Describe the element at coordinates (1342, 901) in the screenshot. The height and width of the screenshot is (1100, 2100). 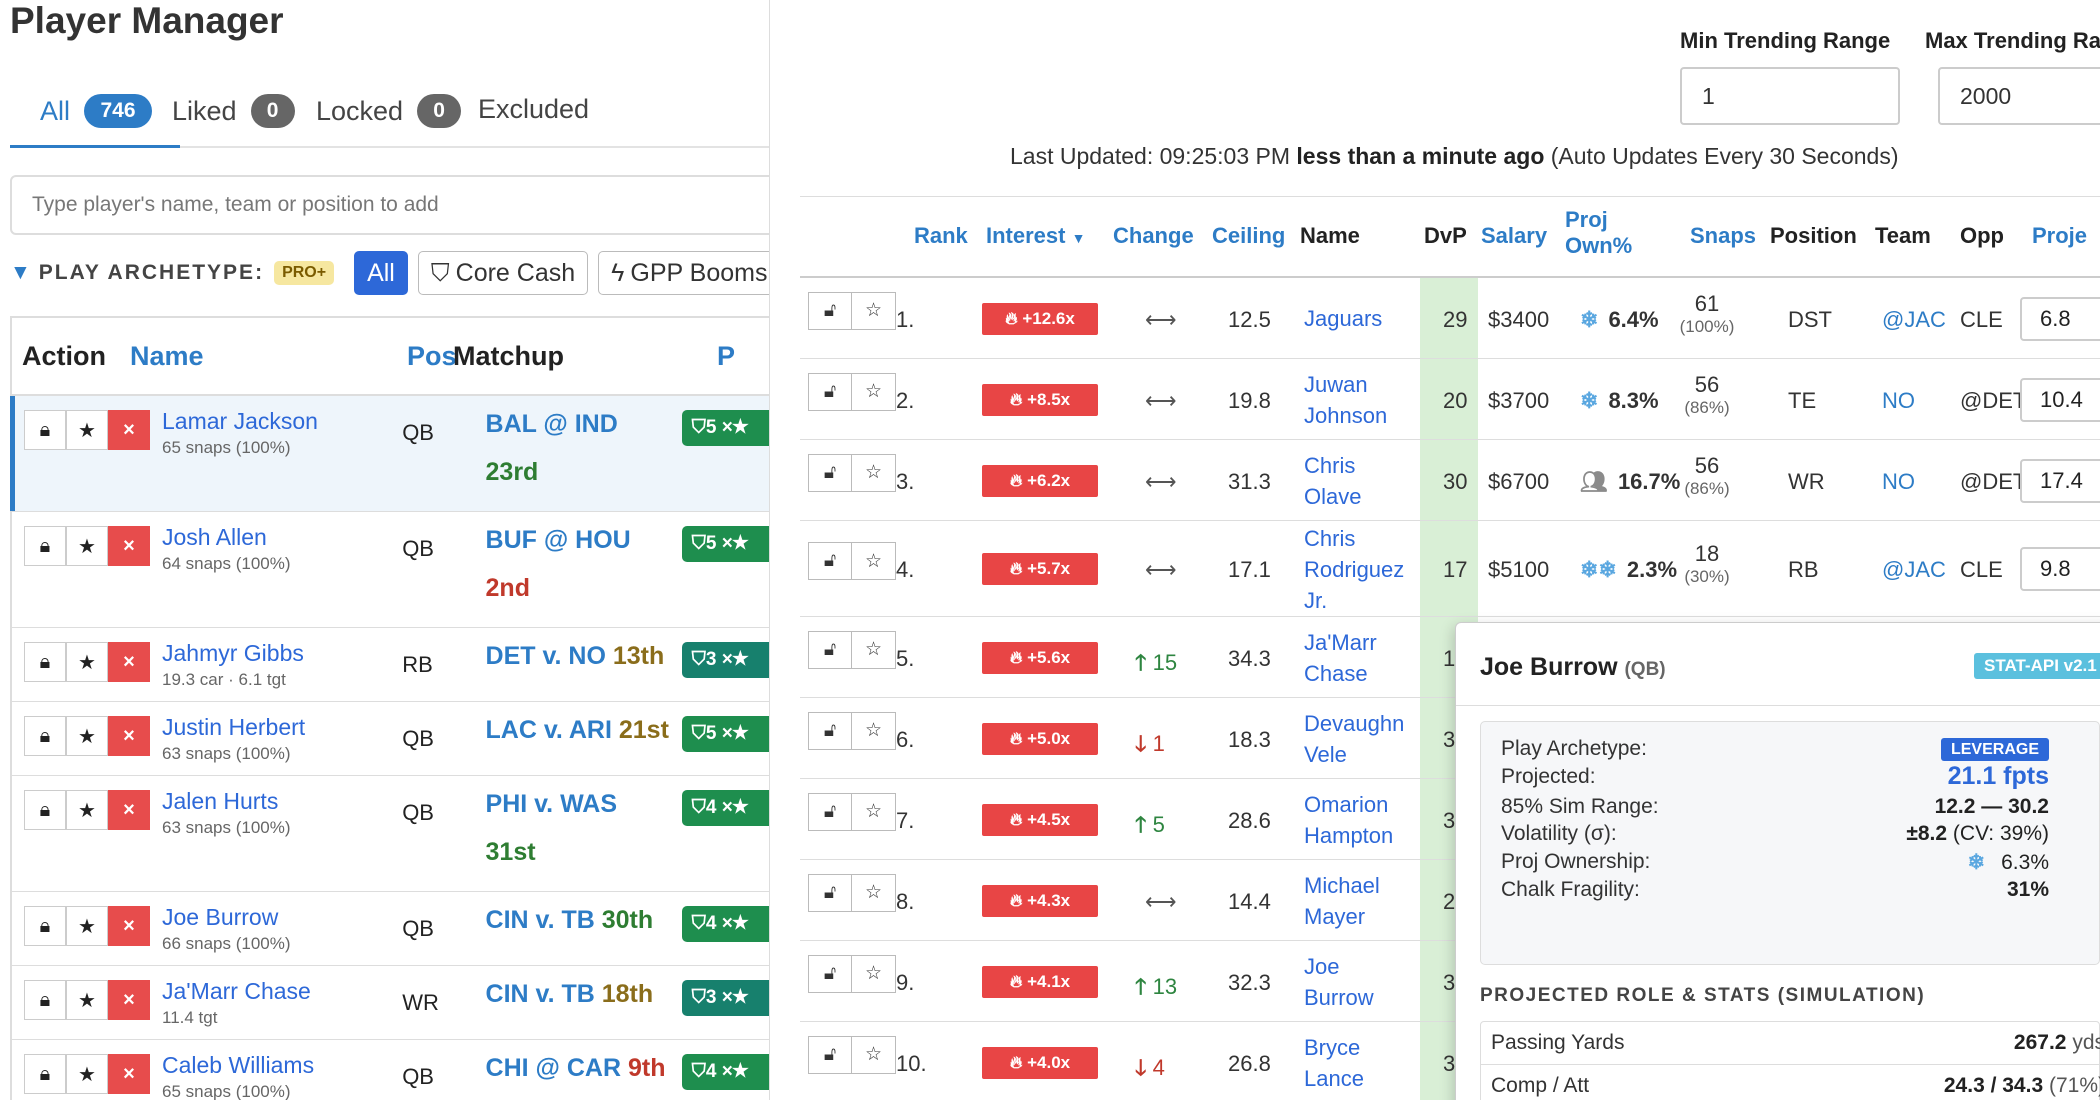
I see `player-name-link: Michael Mayer` at that location.